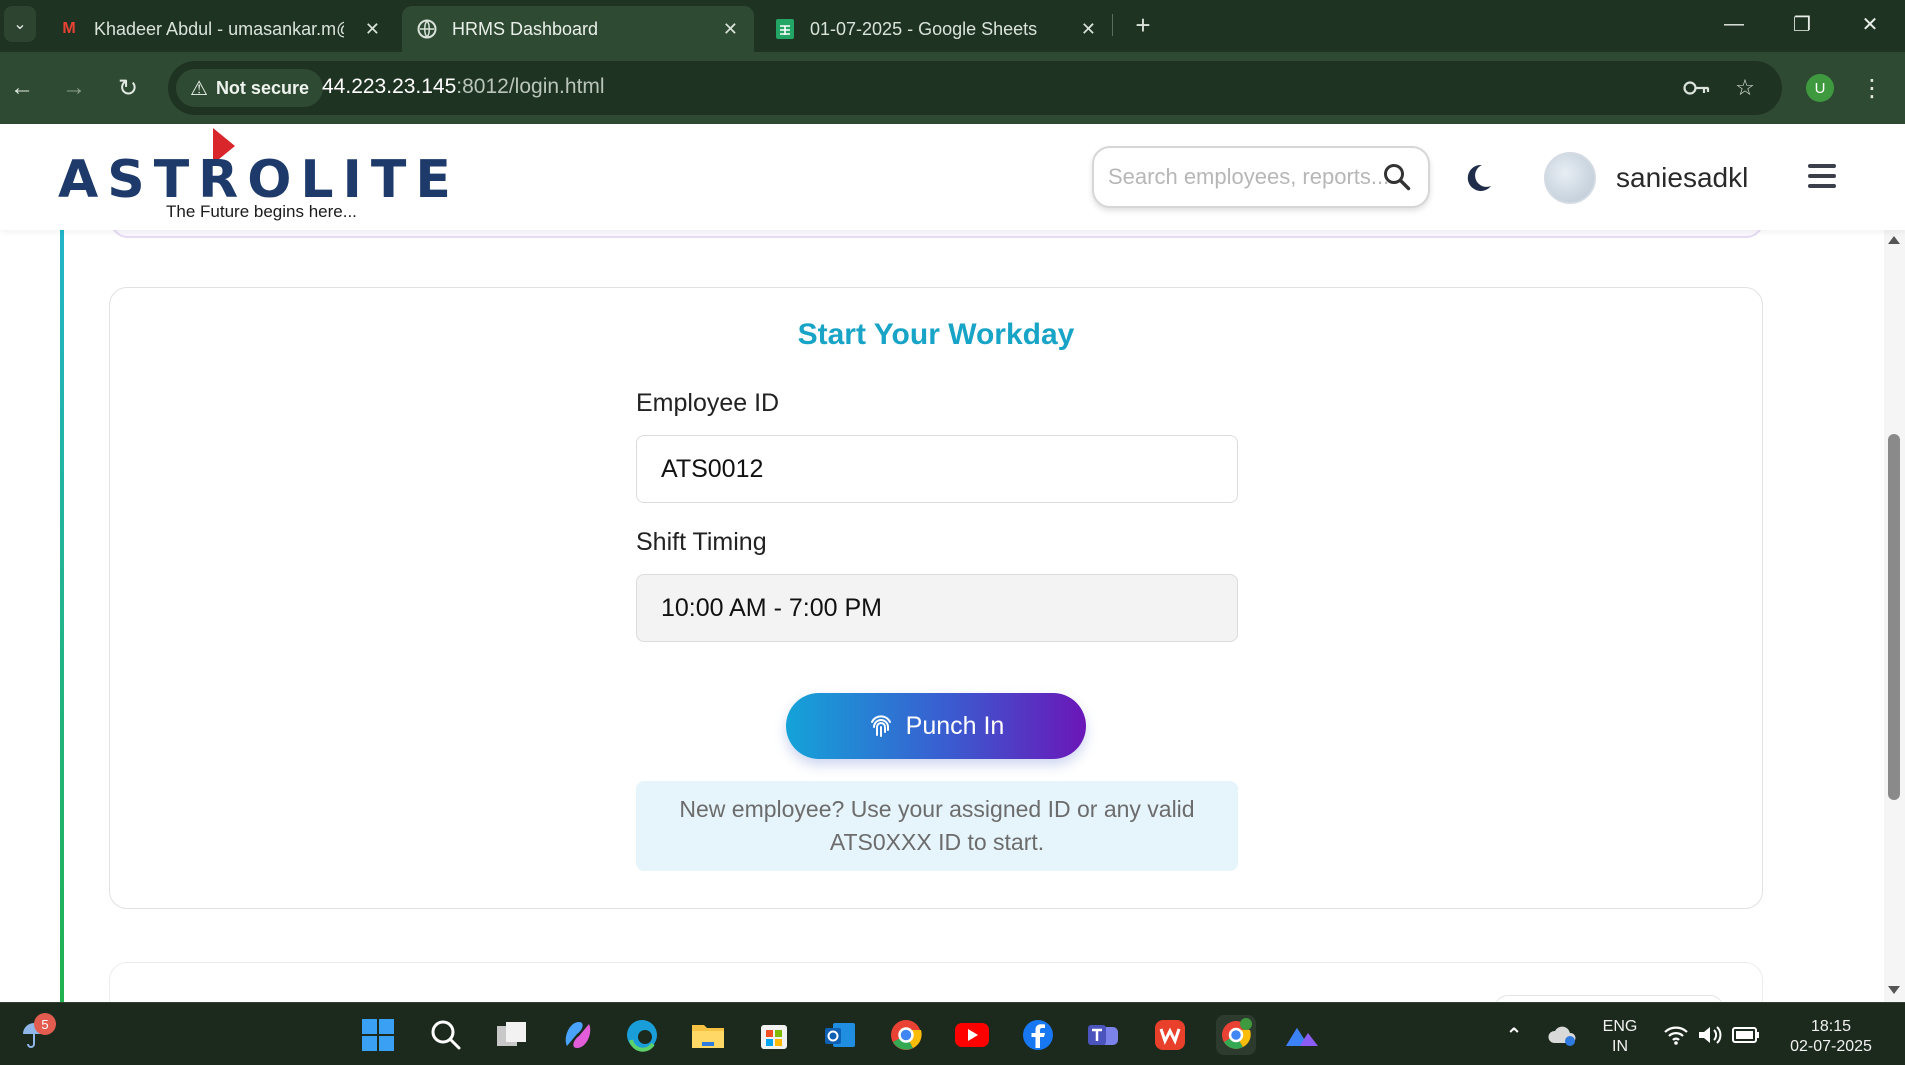  Describe the element at coordinates (1143, 25) in the screenshot. I see `new-tab-plus-icon: +` at that location.